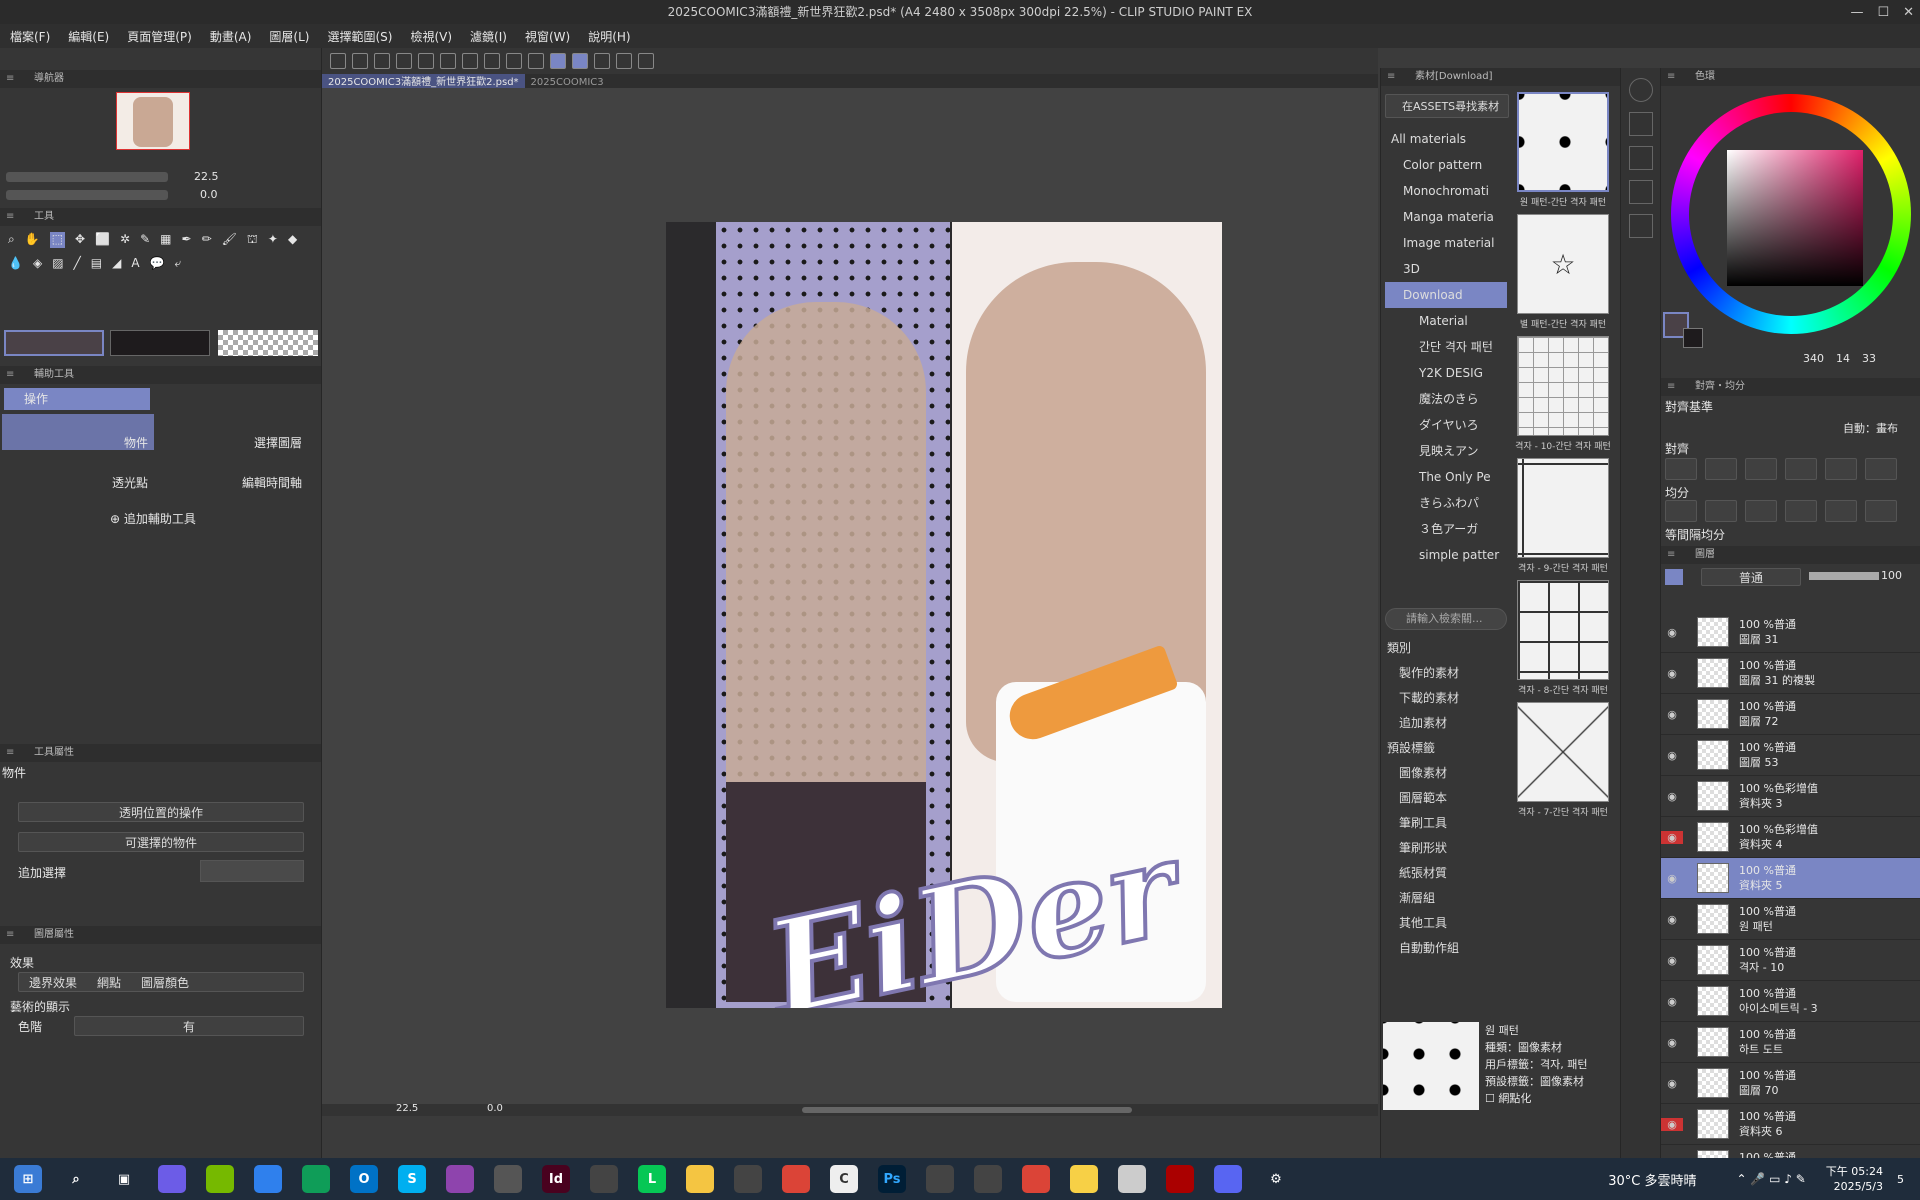  What do you see at coordinates (1446, 191) in the screenshot?
I see `tree-mono: Monochromati` at bounding box center [1446, 191].